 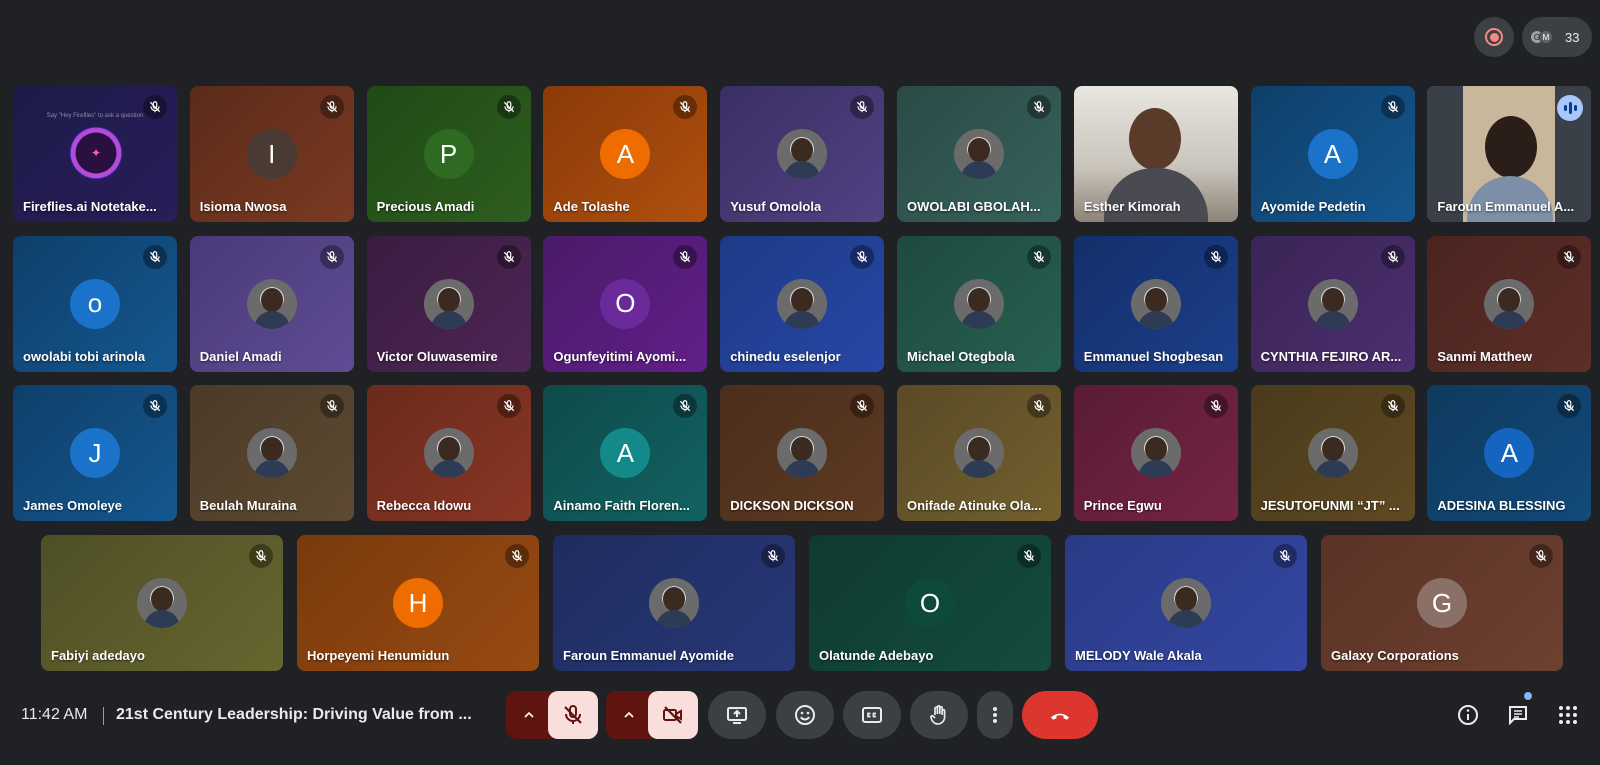 I want to click on meeting-clock: 11:42 AM, so click(x=54, y=714).